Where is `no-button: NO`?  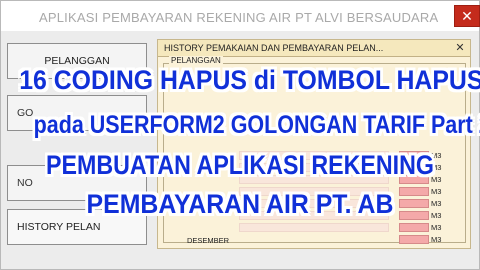
no-button: NO is located at coordinates (77, 183).